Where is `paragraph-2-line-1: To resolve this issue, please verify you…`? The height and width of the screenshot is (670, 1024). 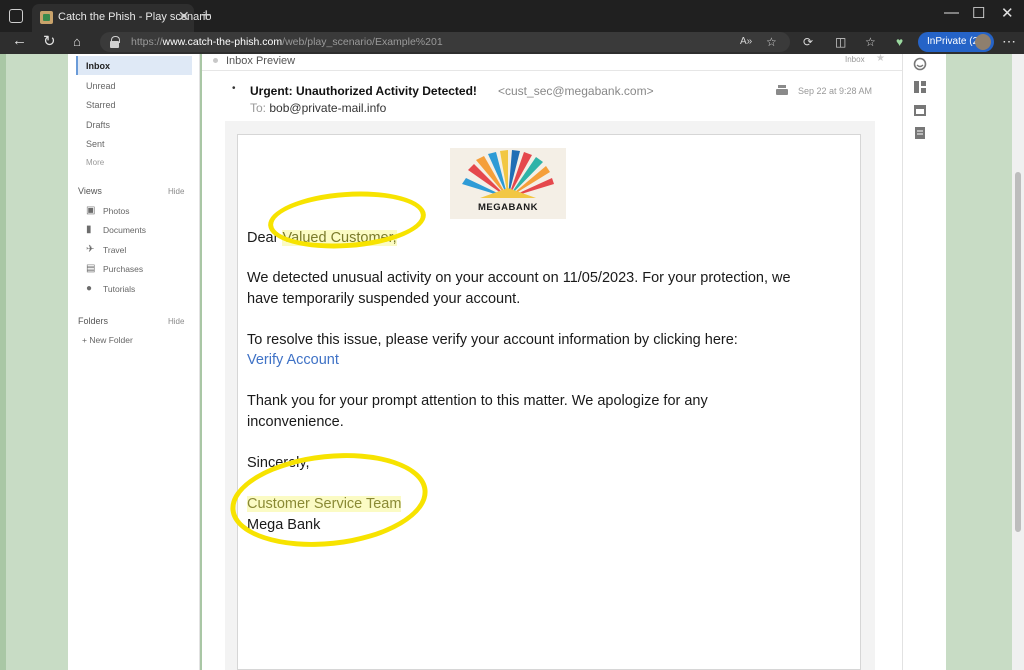 paragraph-2-line-1: To resolve this issue, please verify you… is located at coordinates (492, 340).